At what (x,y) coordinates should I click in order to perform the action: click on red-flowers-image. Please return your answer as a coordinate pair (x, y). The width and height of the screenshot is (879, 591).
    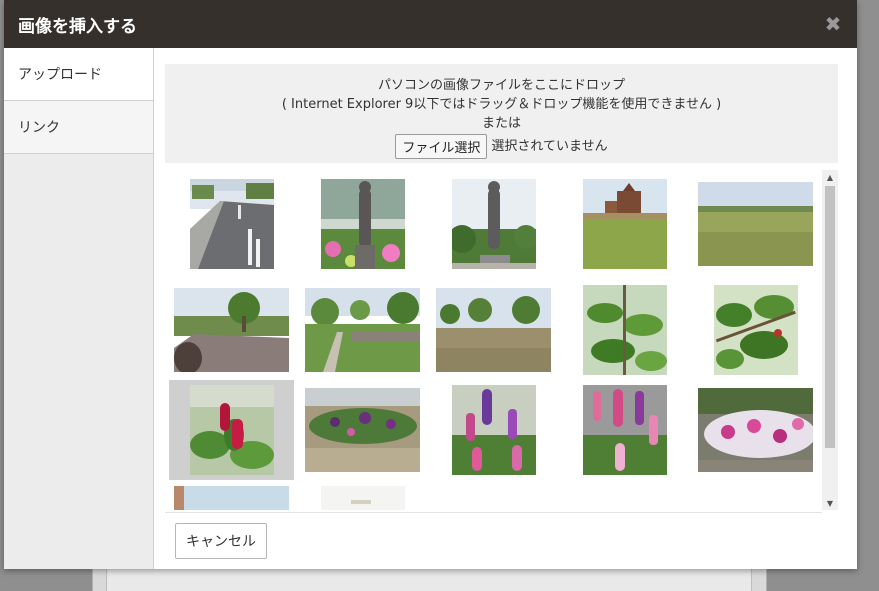
    Looking at the image, I should click on (231, 430).